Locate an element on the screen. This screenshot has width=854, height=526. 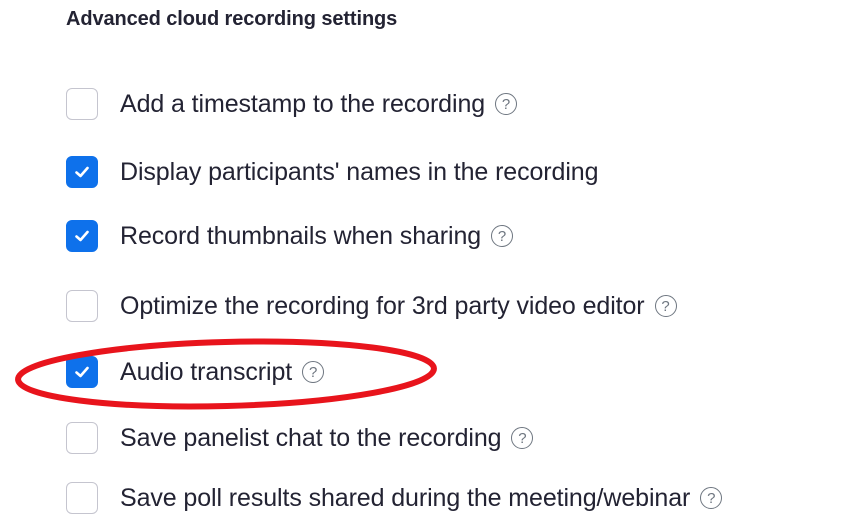
option-add-timestamp: Add a timestamp to the recording ? is located at coordinates (292, 104).